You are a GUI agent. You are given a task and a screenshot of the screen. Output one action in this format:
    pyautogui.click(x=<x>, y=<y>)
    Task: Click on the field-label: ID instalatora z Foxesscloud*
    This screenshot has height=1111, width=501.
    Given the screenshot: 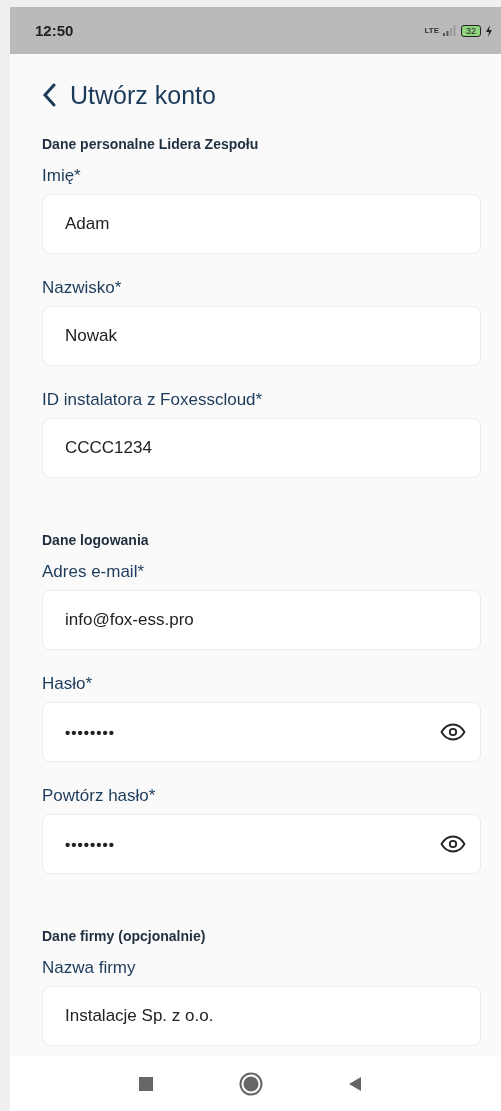 What is the action you would take?
    pyautogui.click(x=153, y=400)
    